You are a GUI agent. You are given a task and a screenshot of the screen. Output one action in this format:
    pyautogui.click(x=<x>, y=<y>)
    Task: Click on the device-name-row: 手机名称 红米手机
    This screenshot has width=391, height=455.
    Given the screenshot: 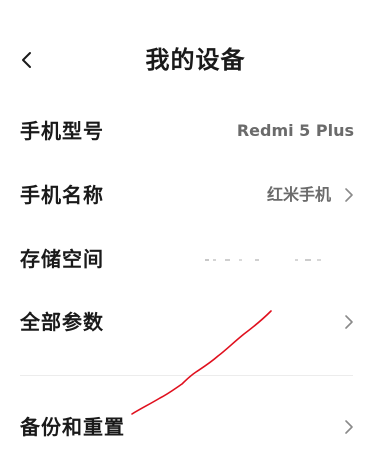 What is the action you would take?
    pyautogui.click(x=195, y=195)
    